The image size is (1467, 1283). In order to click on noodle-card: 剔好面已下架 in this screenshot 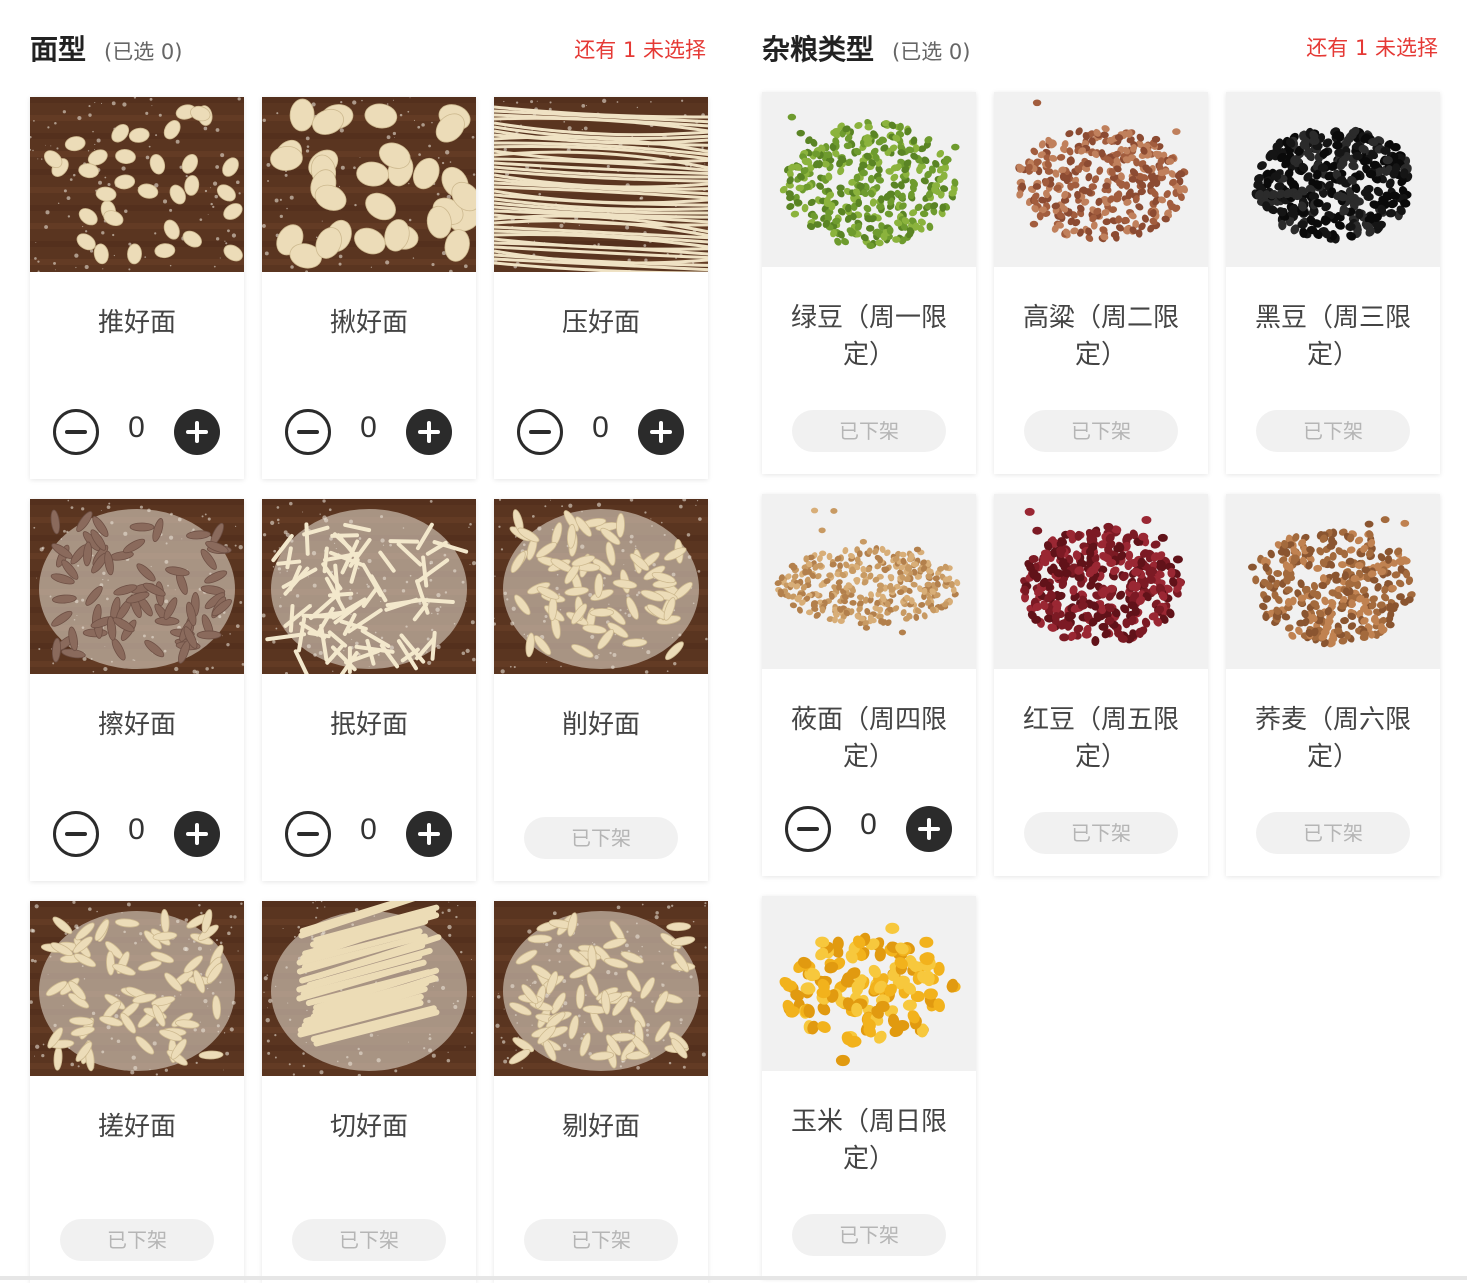, I will do `click(601, 1092)`.